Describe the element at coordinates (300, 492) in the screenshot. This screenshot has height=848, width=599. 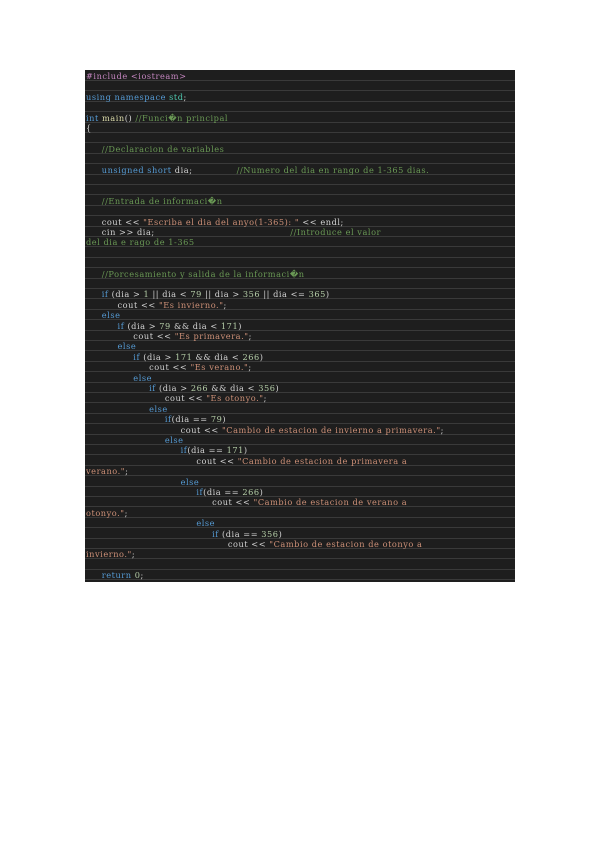
I see `code-line: if(dia == 266)` at that location.